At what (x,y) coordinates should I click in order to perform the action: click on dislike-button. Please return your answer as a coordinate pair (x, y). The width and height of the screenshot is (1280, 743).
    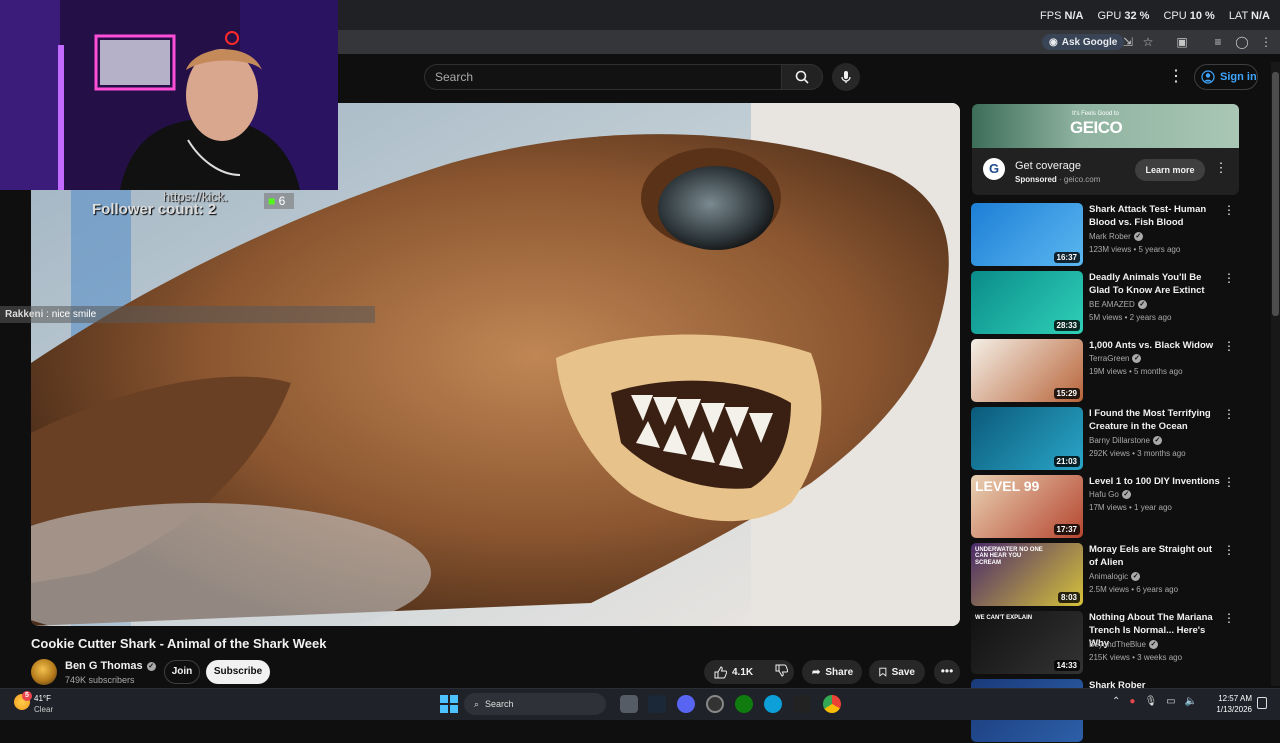
    Looking at the image, I should click on (782, 672).